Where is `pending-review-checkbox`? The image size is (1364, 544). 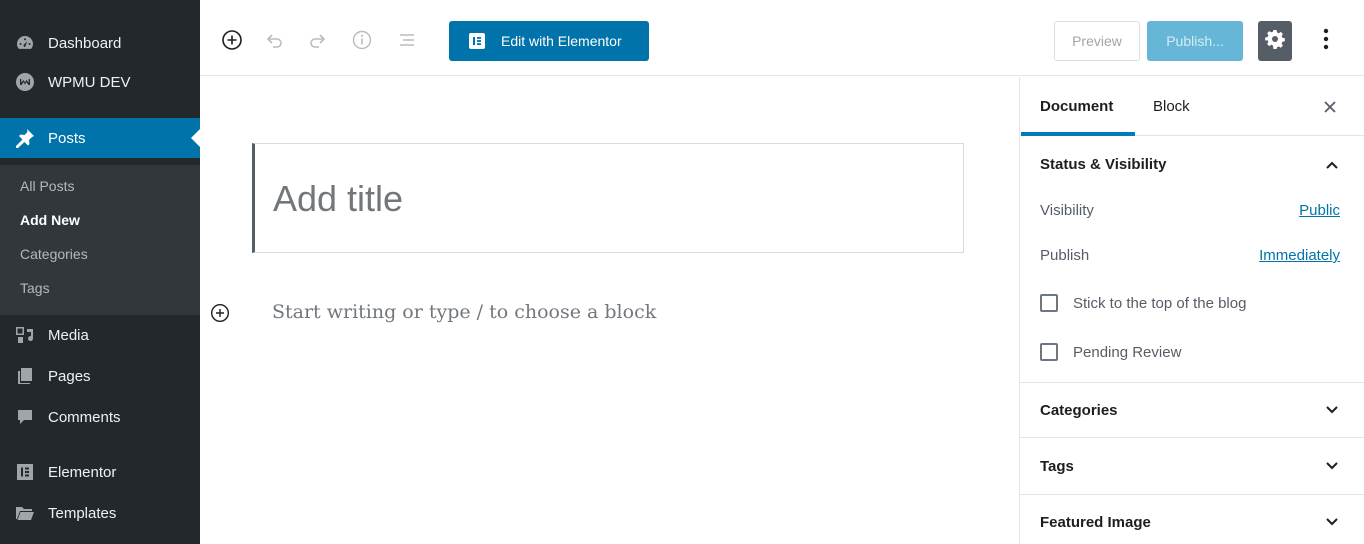
pending-review-checkbox is located at coordinates (1049, 352).